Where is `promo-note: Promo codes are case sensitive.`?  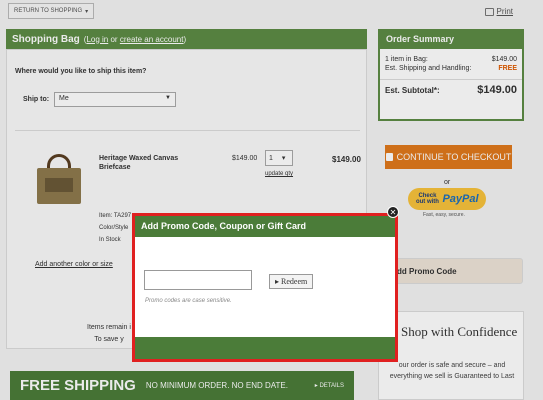 promo-note: Promo codes are case sensitive. is located at coordinates (188, 301).